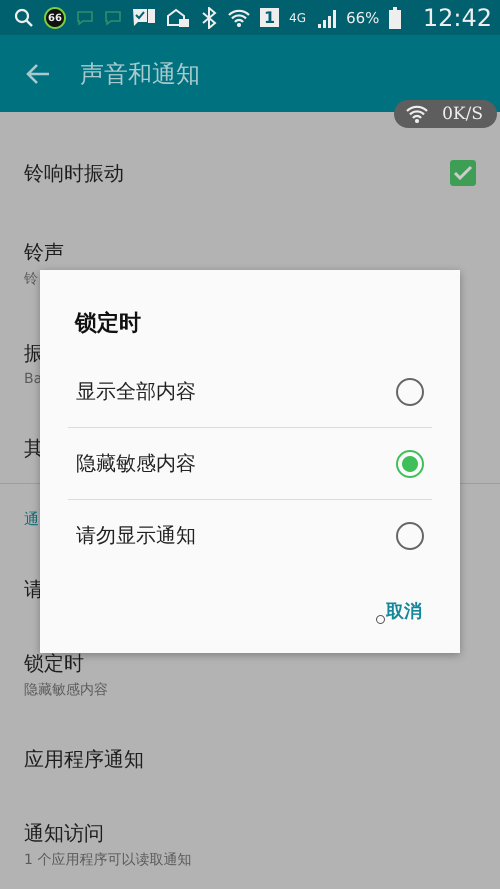  Describe the element at coordinates (64, 833) in the screenshot. I see `setting-title: 通知访问` at that location.